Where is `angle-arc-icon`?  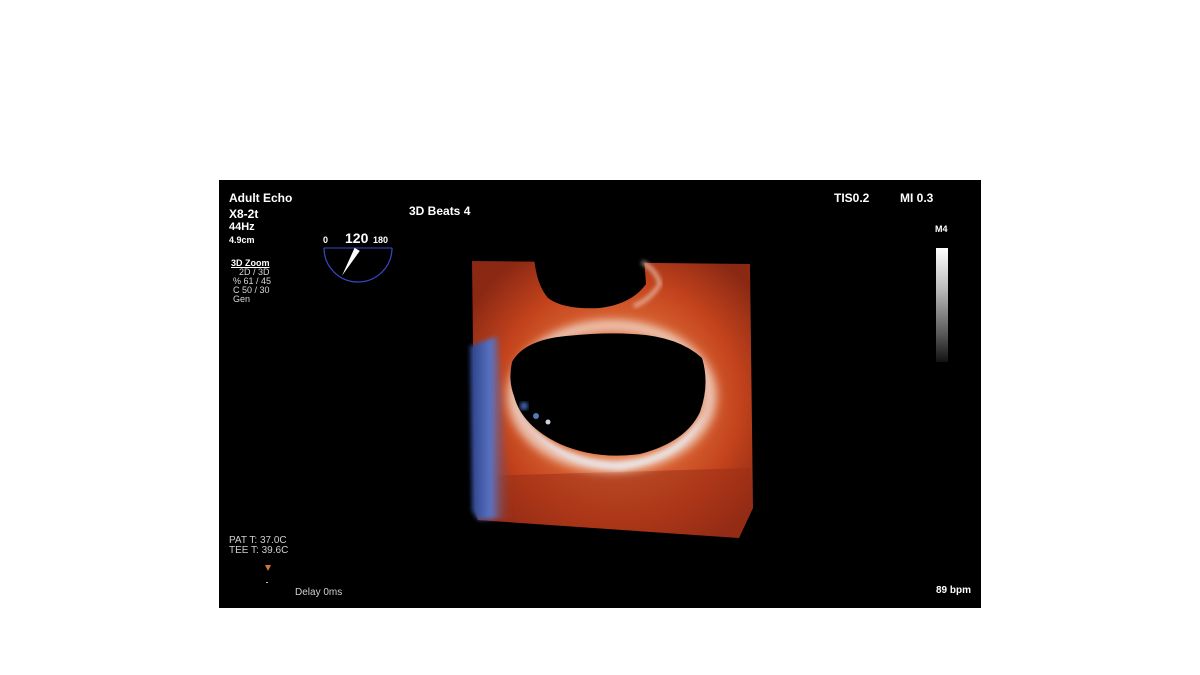 angle-arc-icon is located at coordinates (358, 265).